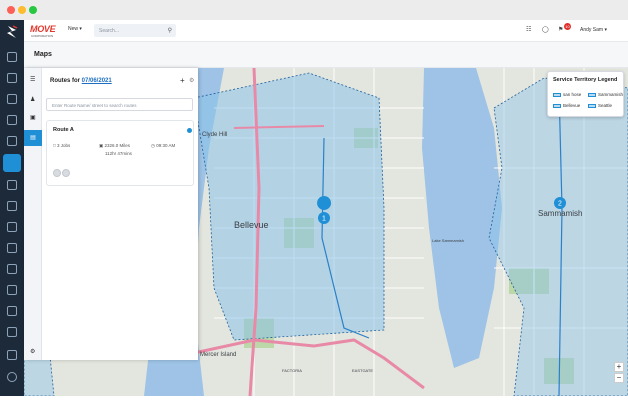 This screenshot has height=400, width=628. Describe the element at coordinates (12, 31) in the screenshot. I see `logo-icon` at that location.